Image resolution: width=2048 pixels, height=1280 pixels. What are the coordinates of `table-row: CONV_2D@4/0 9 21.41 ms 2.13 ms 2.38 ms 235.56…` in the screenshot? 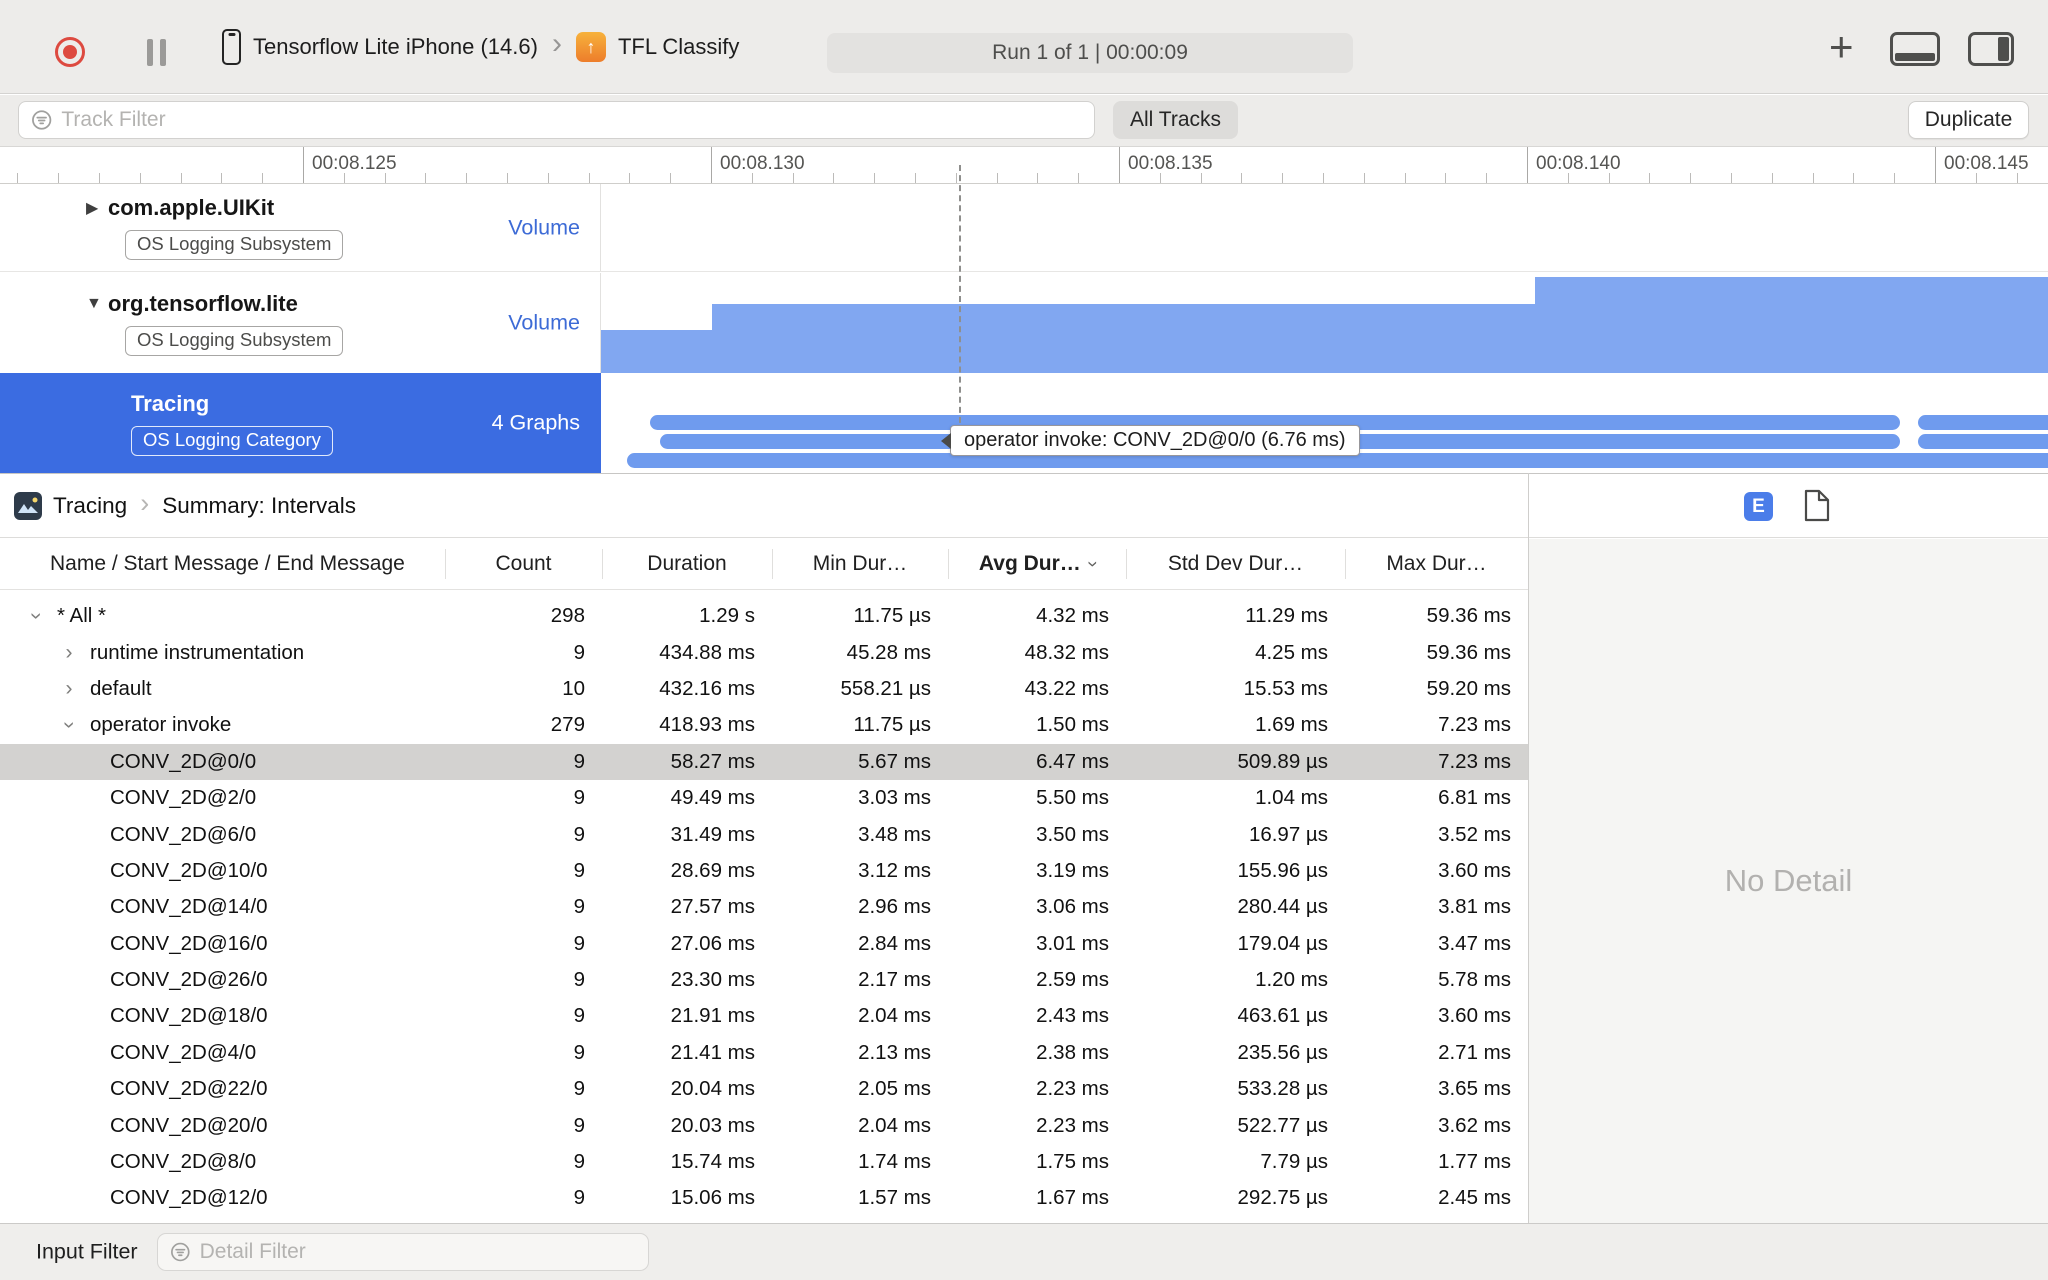 It's located at (764, 1053).